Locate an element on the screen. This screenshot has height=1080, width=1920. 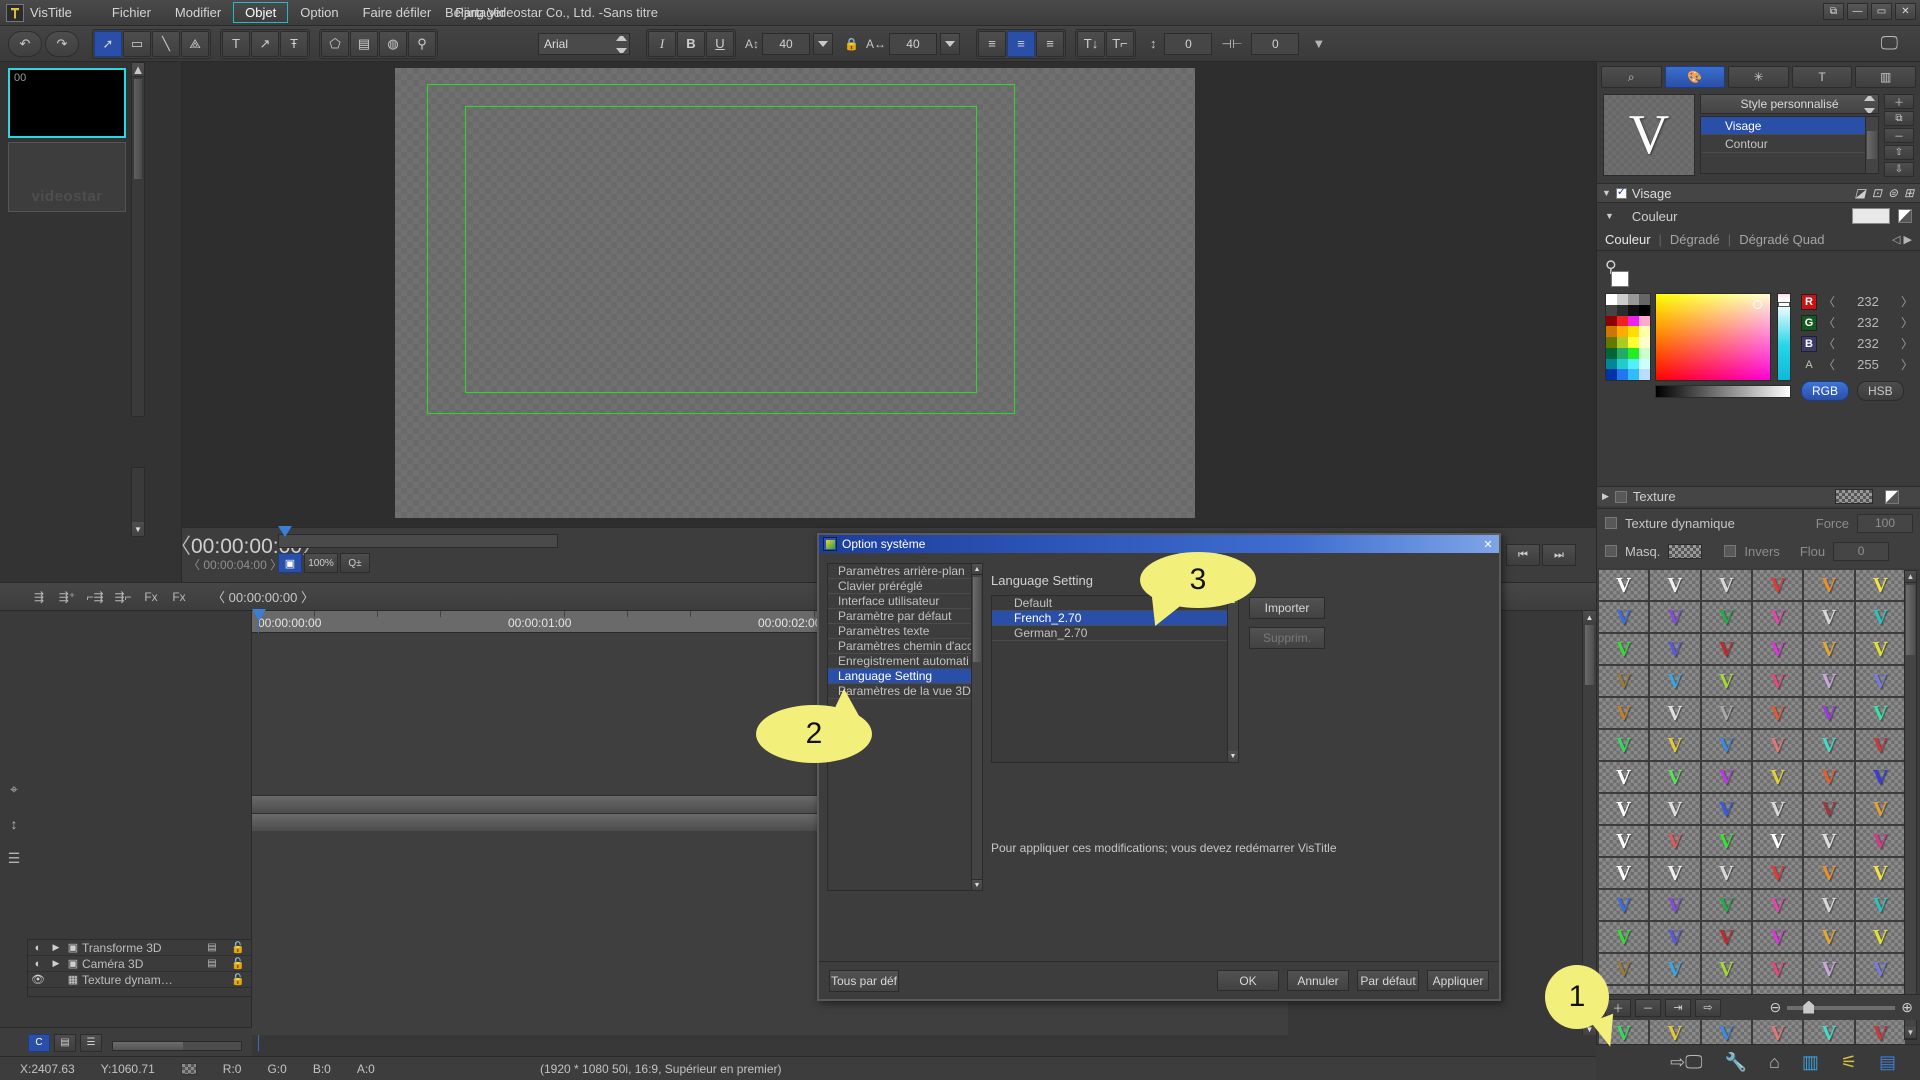
nav-item-parametres-chemin: Paramètres chemin d'acc is located at coordinates (900, 646).